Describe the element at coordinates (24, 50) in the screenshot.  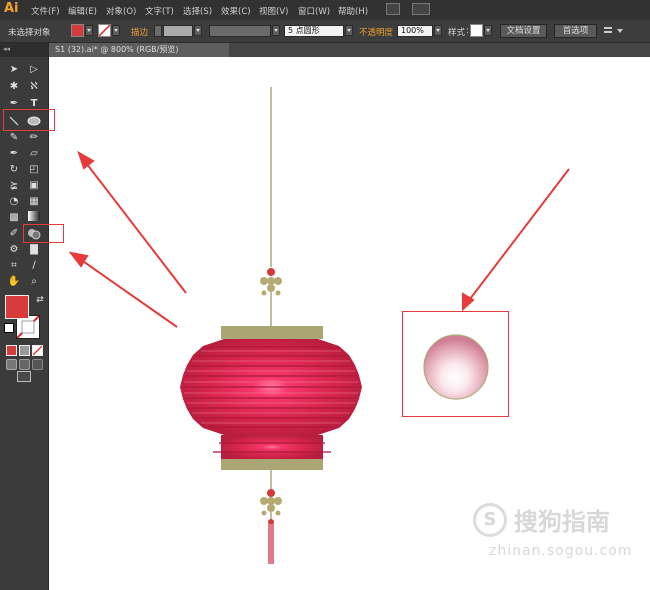
I see `toolbox-collapse: ◂◂` at that location.